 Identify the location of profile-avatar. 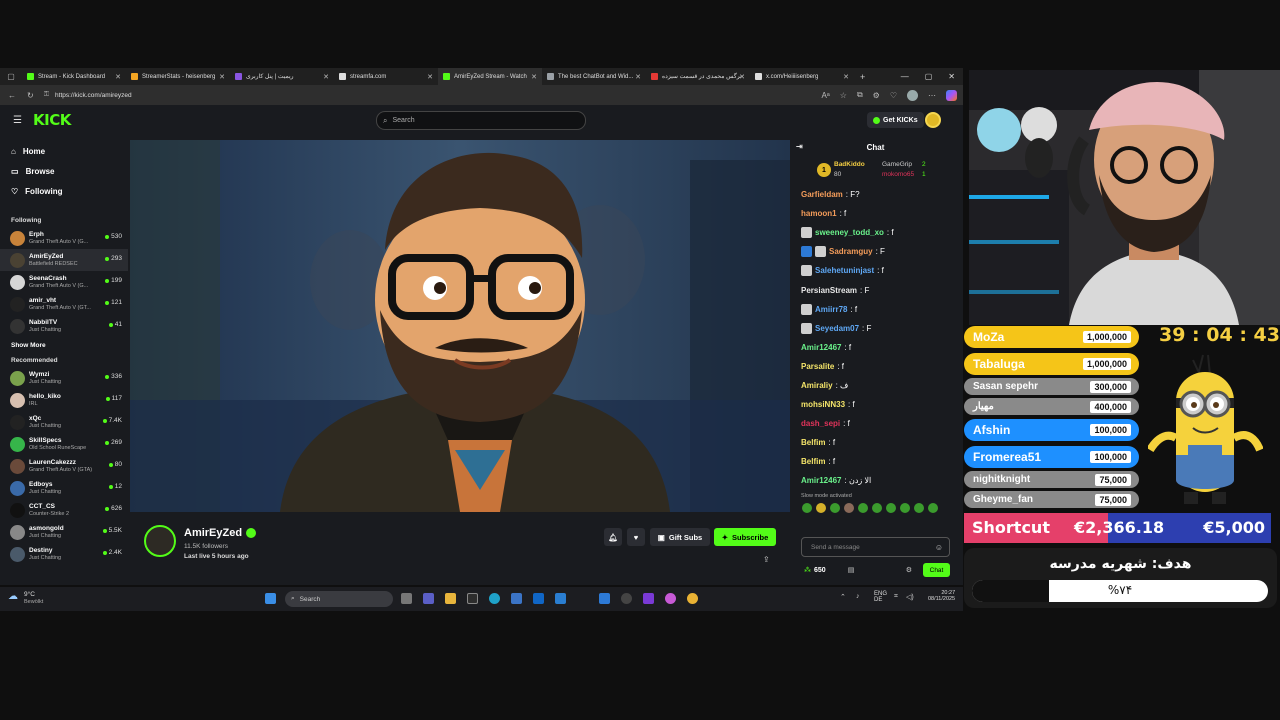
(912, 95).